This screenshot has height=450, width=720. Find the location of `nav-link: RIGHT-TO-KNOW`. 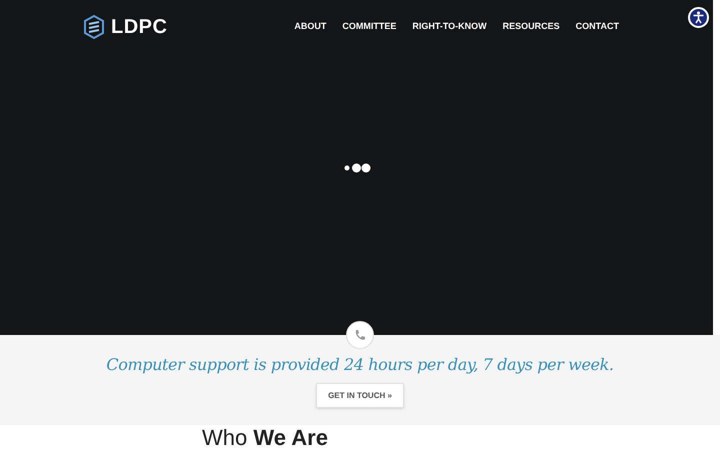

nav-link: RIGHT-TO-KNOW is located at coordinates (449, 27).